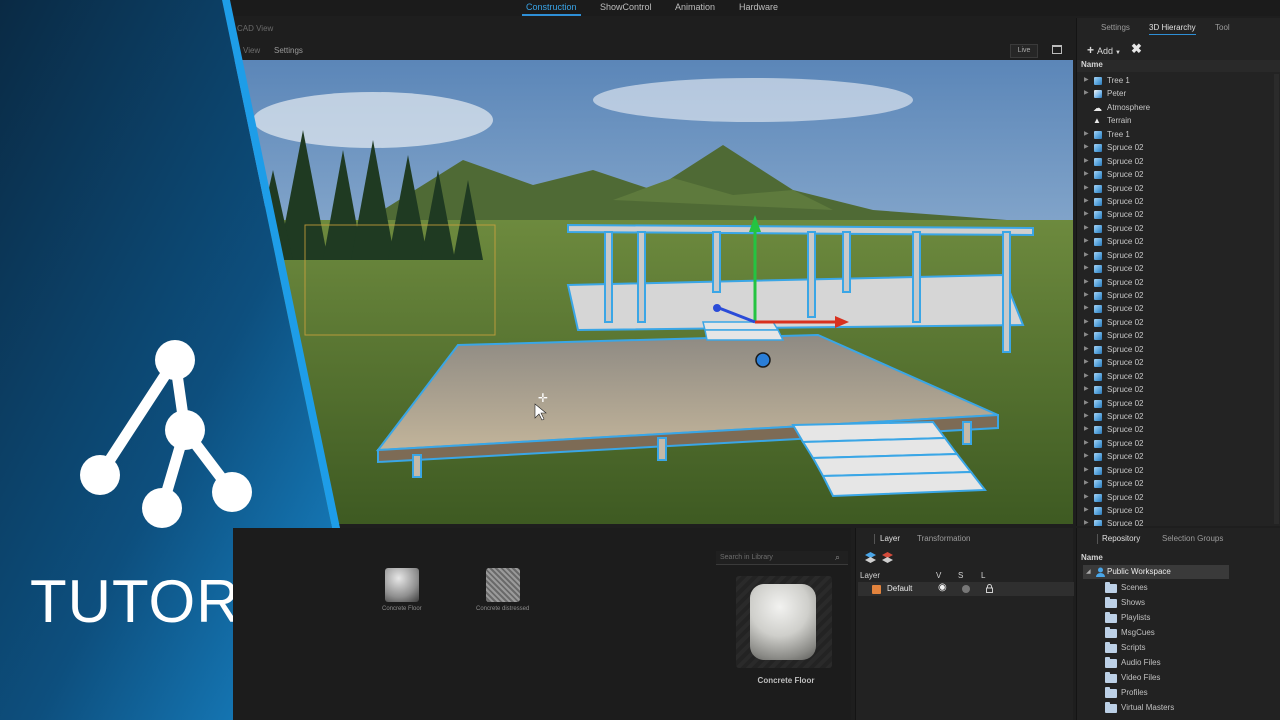  I want to click on lock-icon, so click(989, 588).